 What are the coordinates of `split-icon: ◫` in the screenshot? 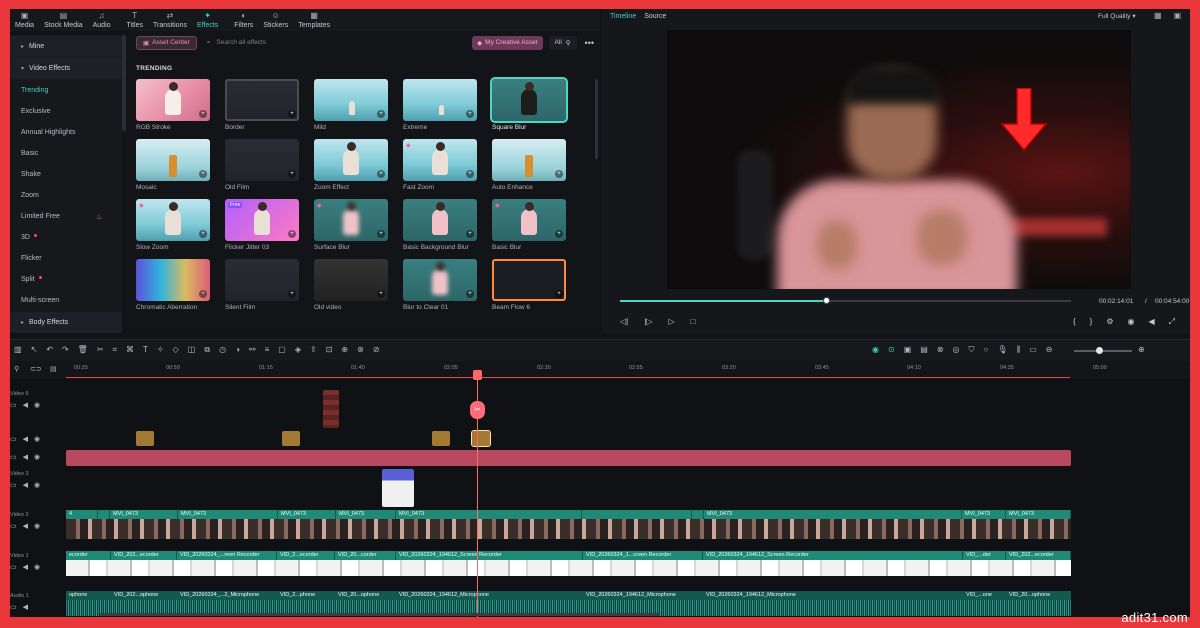 It's located at (192, 350).